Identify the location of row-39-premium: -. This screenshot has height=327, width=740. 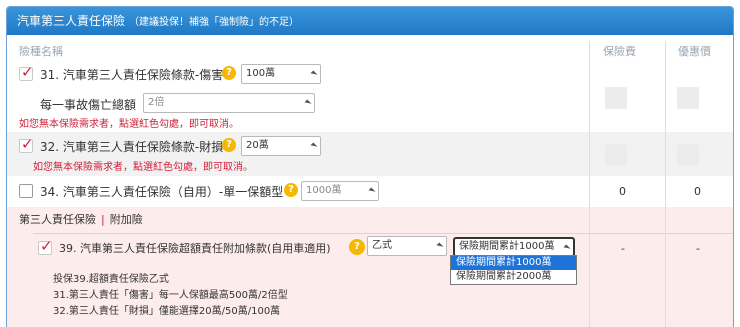
(623, 248).